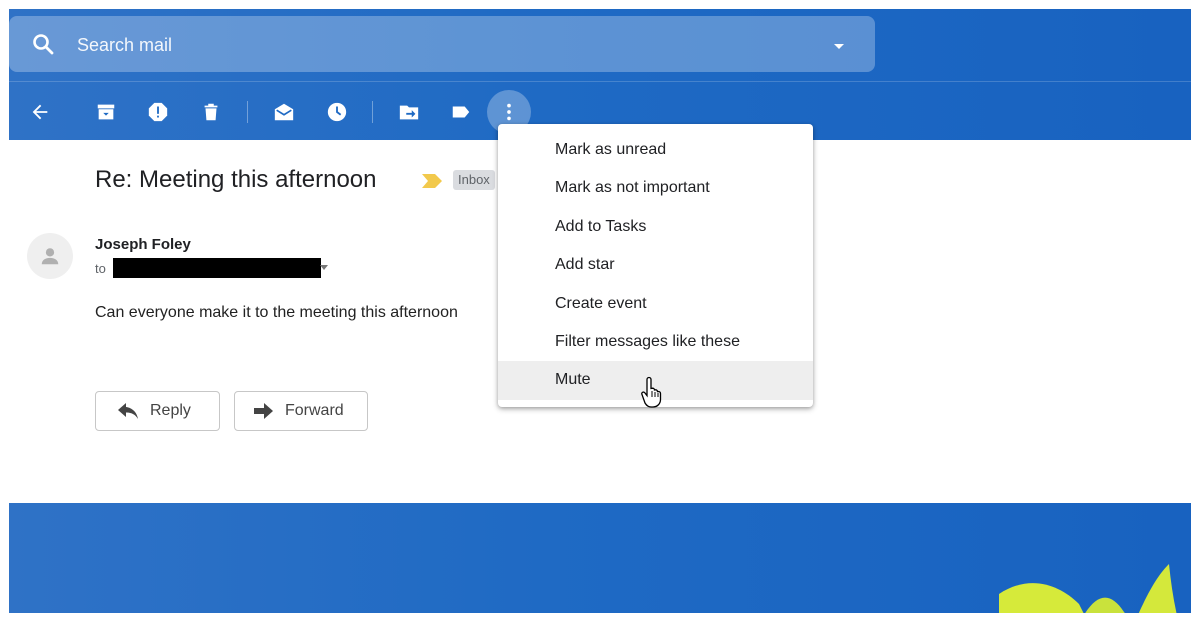 Image resolution: width=1199 pixels, height=621 pixels. I want to click on move-to-icon, so click(409, 112).